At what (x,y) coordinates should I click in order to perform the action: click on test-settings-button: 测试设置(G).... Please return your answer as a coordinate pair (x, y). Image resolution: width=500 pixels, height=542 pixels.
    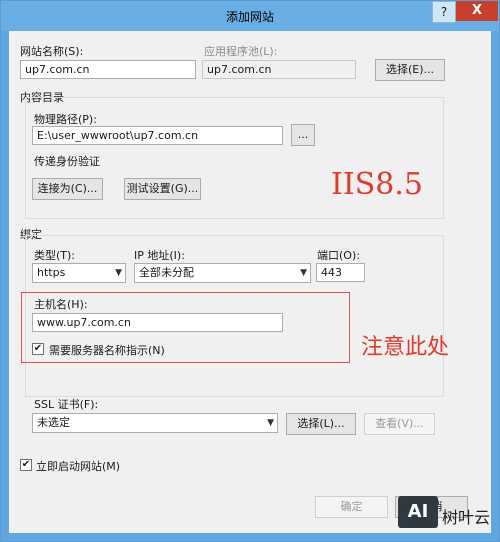
    Looking at the image, I should click on (162, 189).